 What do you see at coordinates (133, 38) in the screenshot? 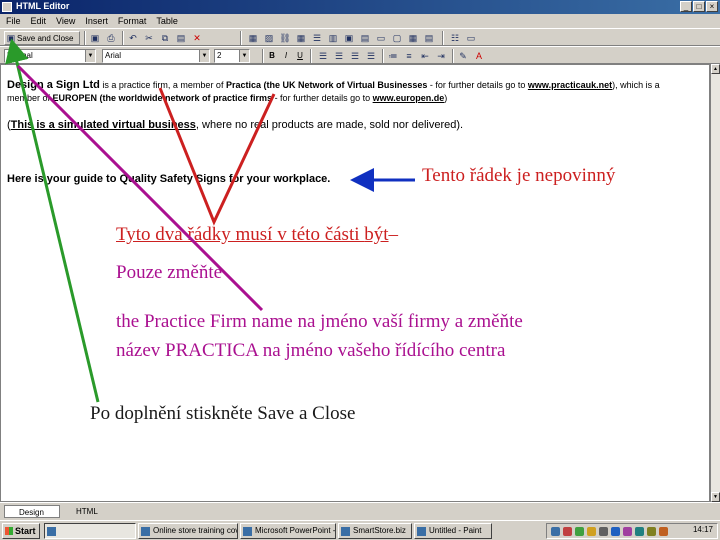
I see `undo-button: ↶` at bounding box center [133, 38].